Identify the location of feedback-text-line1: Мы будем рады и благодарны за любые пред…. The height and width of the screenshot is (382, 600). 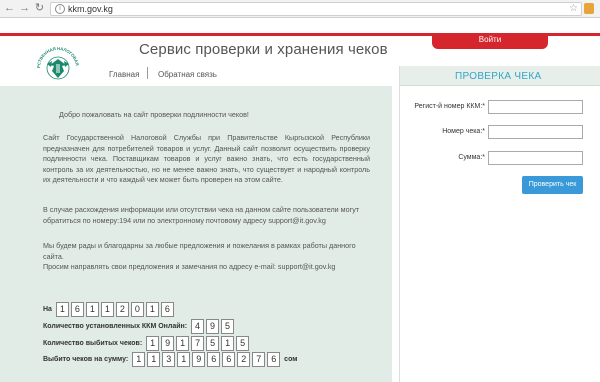
(199, 251).